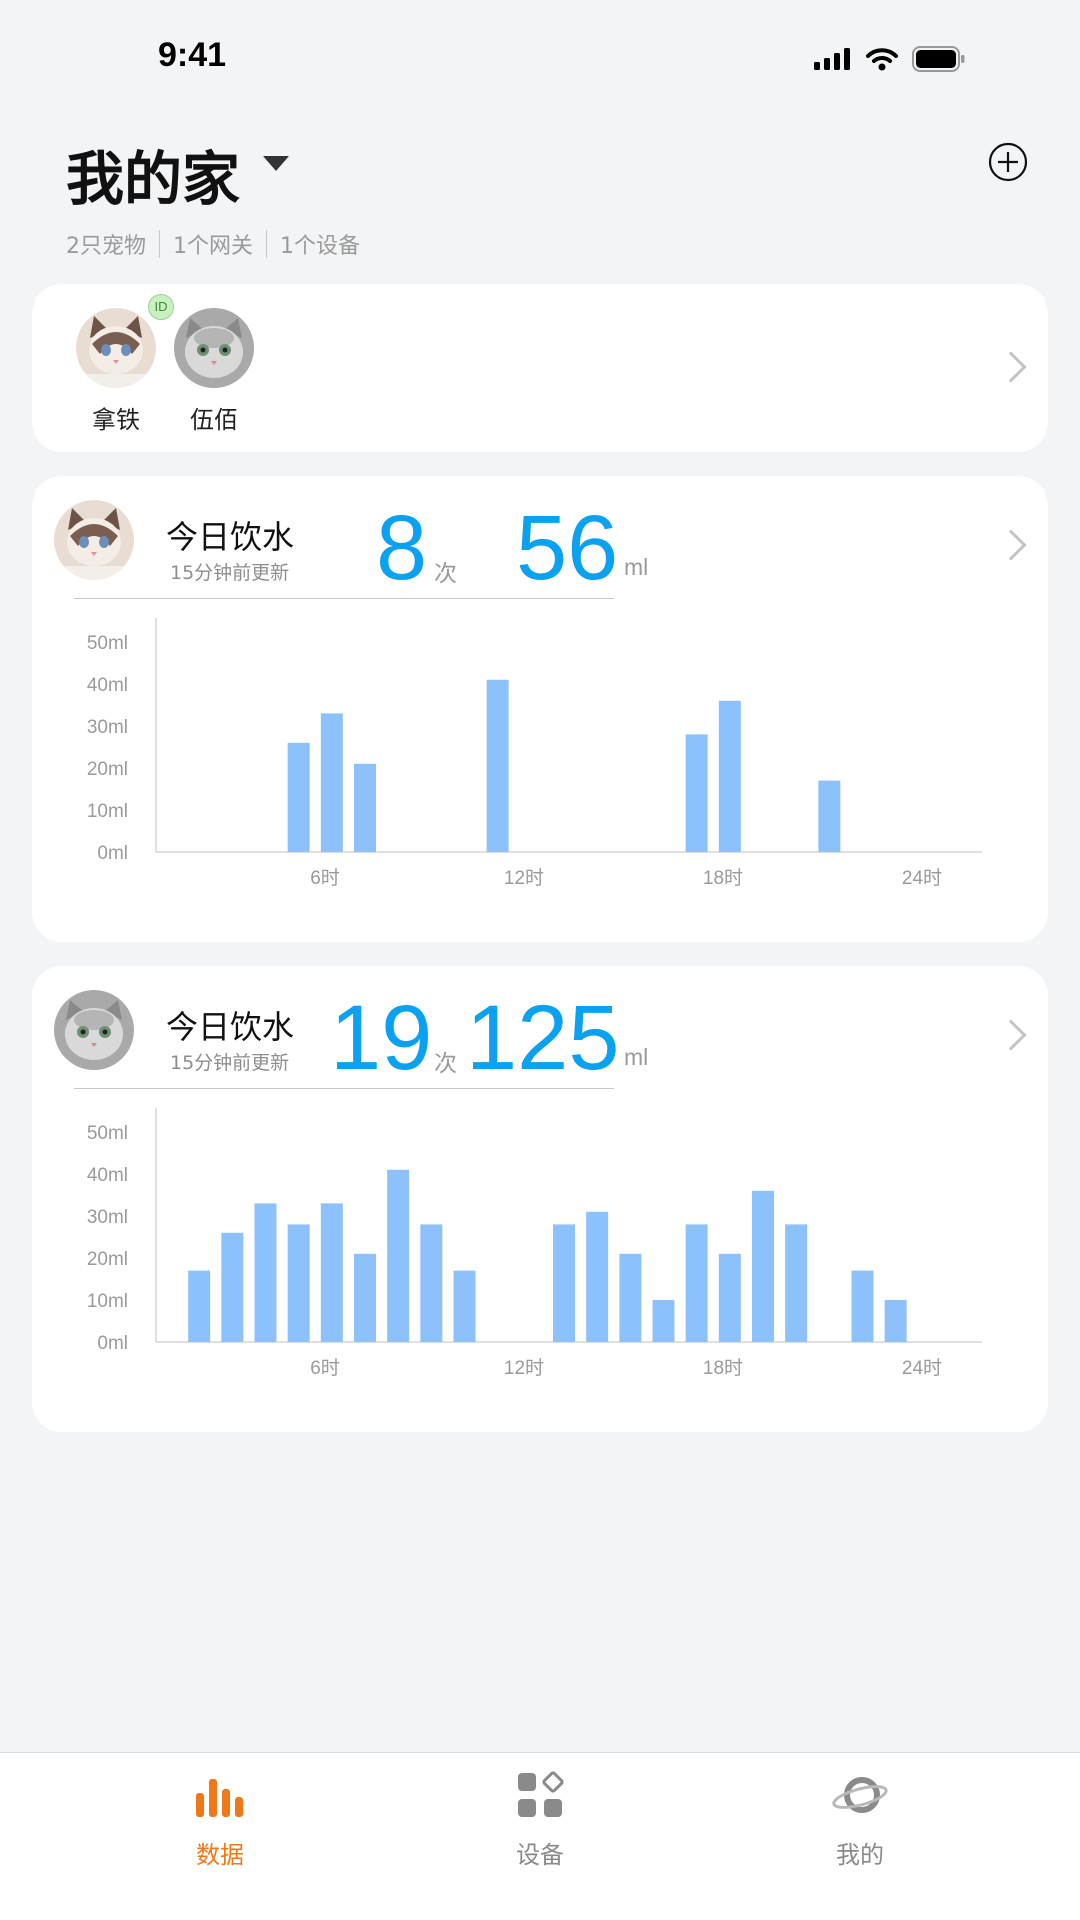 This screenshot has width=1080, height=1920. I want to click on tab-devices: 设备, so click(540, 1818).